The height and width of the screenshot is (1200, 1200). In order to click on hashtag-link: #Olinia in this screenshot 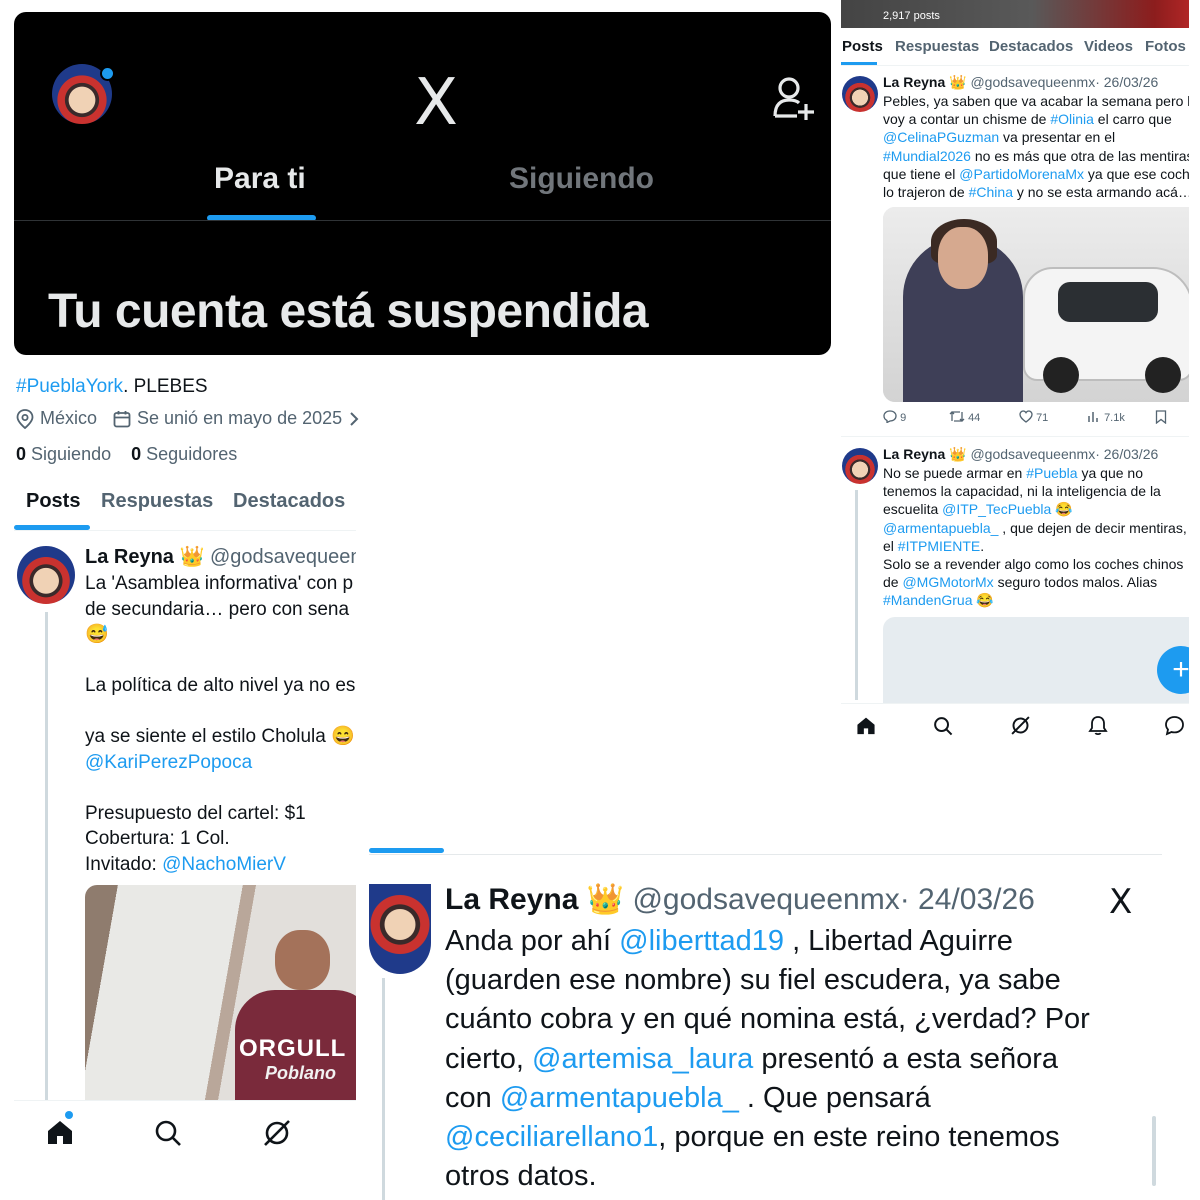, I will do `click(1072, 119)`.